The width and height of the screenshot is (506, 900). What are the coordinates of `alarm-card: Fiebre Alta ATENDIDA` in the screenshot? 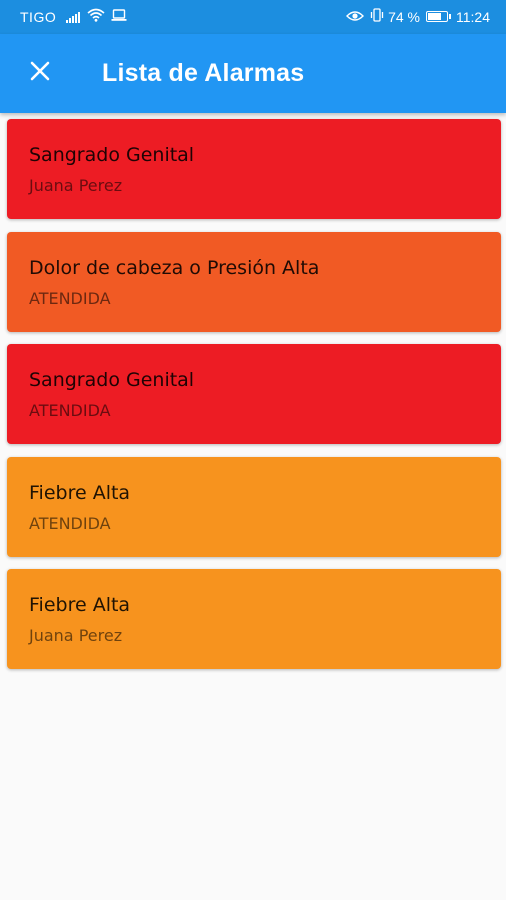 It's located at (254, 506).